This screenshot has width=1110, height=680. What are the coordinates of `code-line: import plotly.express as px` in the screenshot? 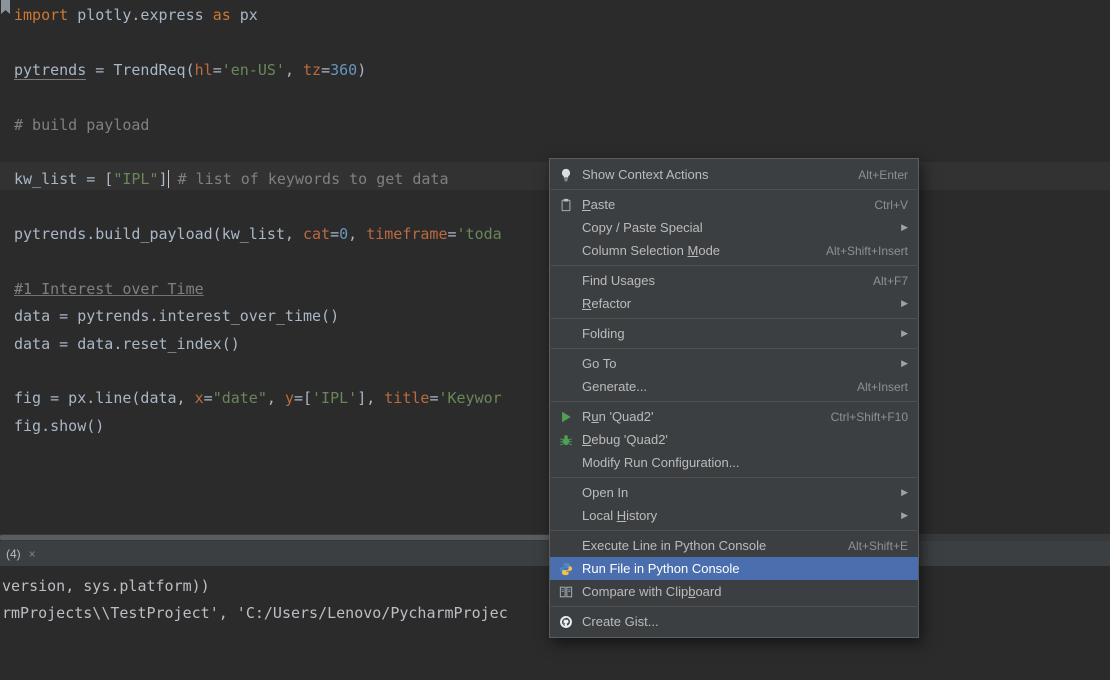 It's located at (136, 15).